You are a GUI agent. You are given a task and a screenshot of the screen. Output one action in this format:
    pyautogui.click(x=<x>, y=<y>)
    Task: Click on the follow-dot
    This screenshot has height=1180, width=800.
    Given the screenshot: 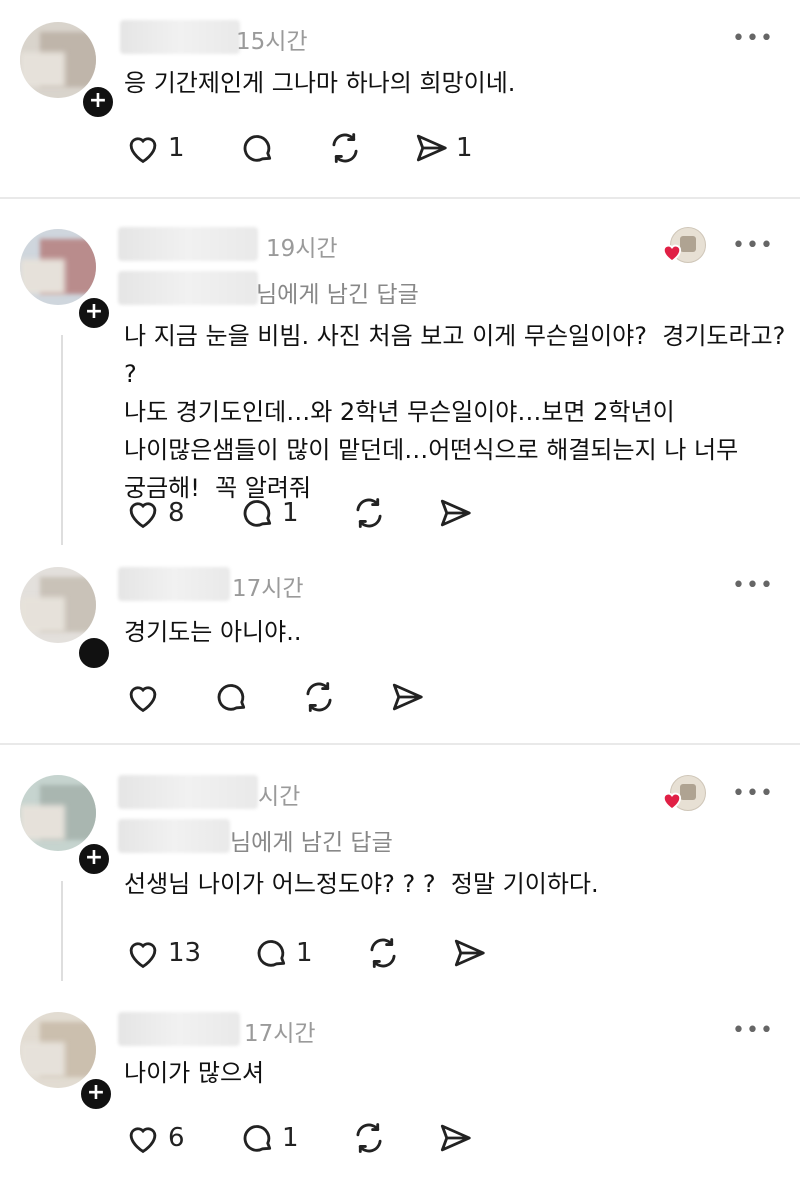 What is the action you would take?
    pyautogui.click(x=94, y=653)
    